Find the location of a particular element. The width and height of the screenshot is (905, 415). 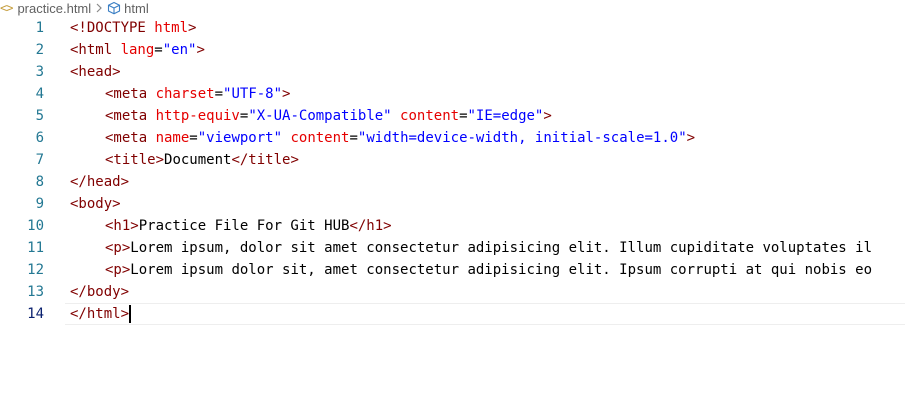

code-token: </html> is located at coordinates (100, 314).